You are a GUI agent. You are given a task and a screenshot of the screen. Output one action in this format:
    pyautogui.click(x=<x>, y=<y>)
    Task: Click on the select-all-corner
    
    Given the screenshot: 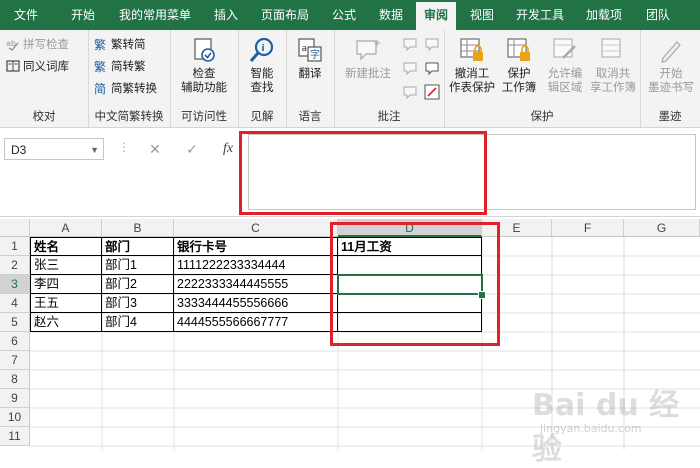 What is the action you would take?
    pyautogui.click(x=15, y=228)
    